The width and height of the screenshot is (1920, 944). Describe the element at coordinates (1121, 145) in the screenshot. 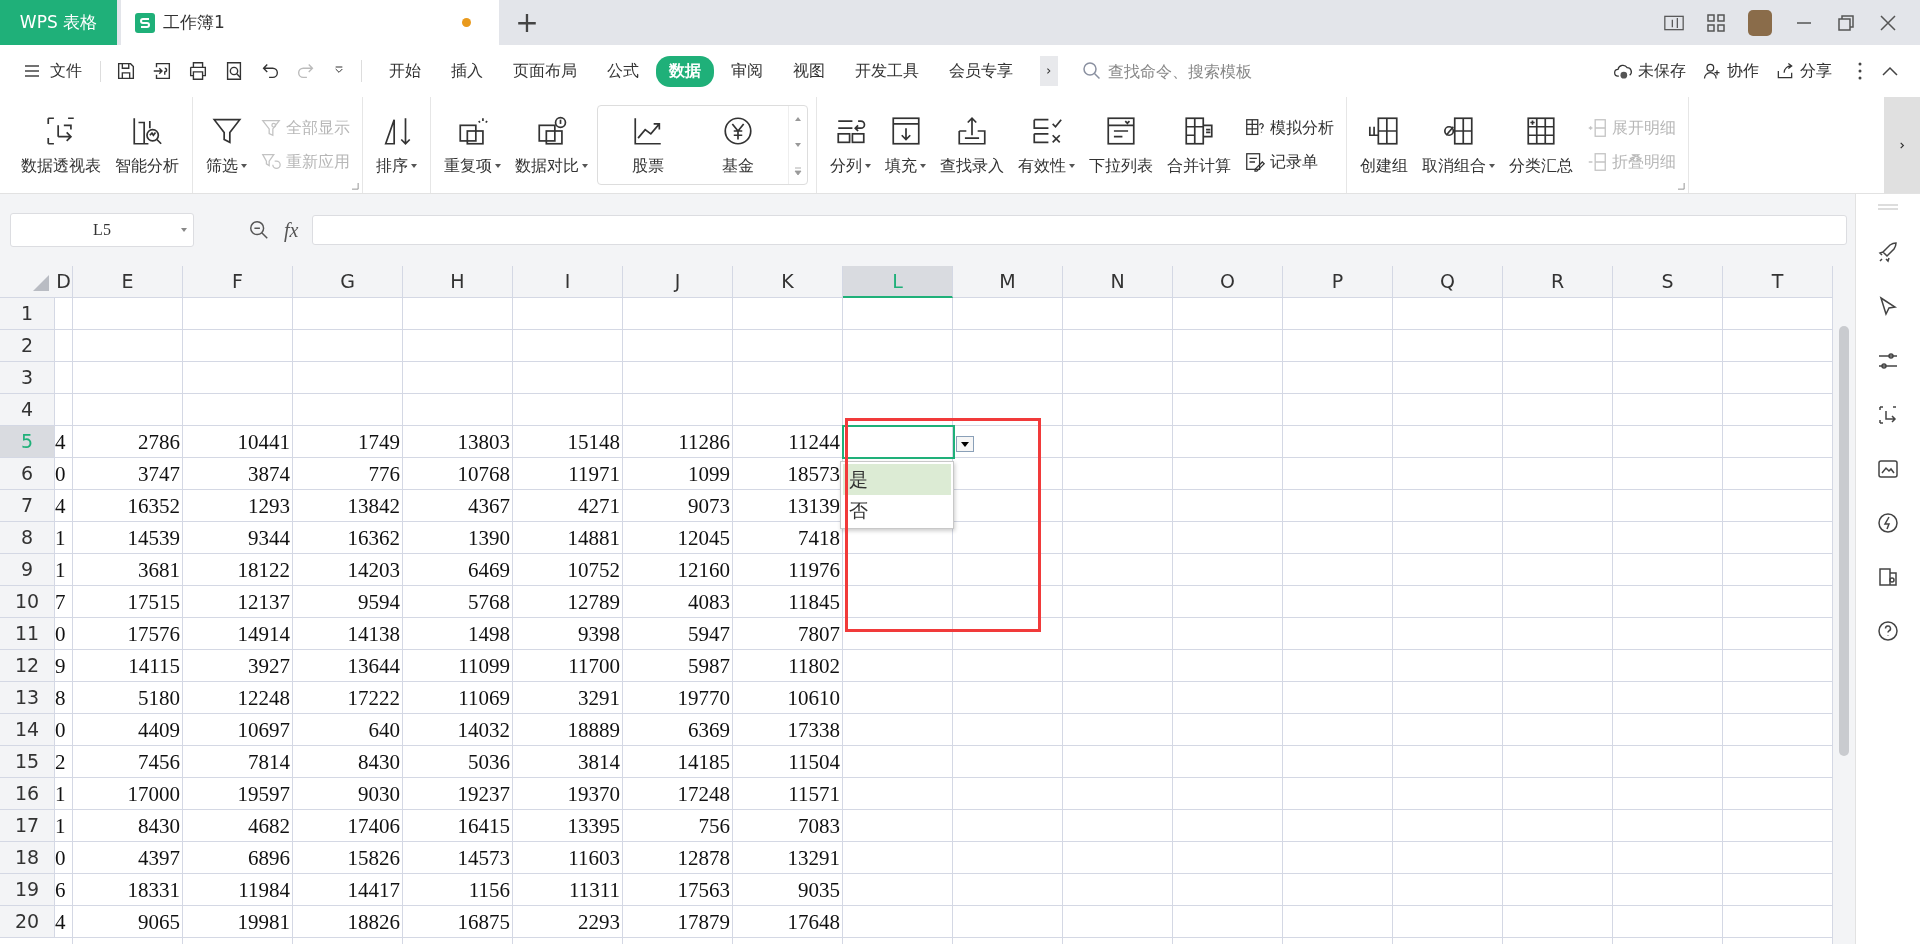

I see `ribbon-button: 下拉列表` at that location.